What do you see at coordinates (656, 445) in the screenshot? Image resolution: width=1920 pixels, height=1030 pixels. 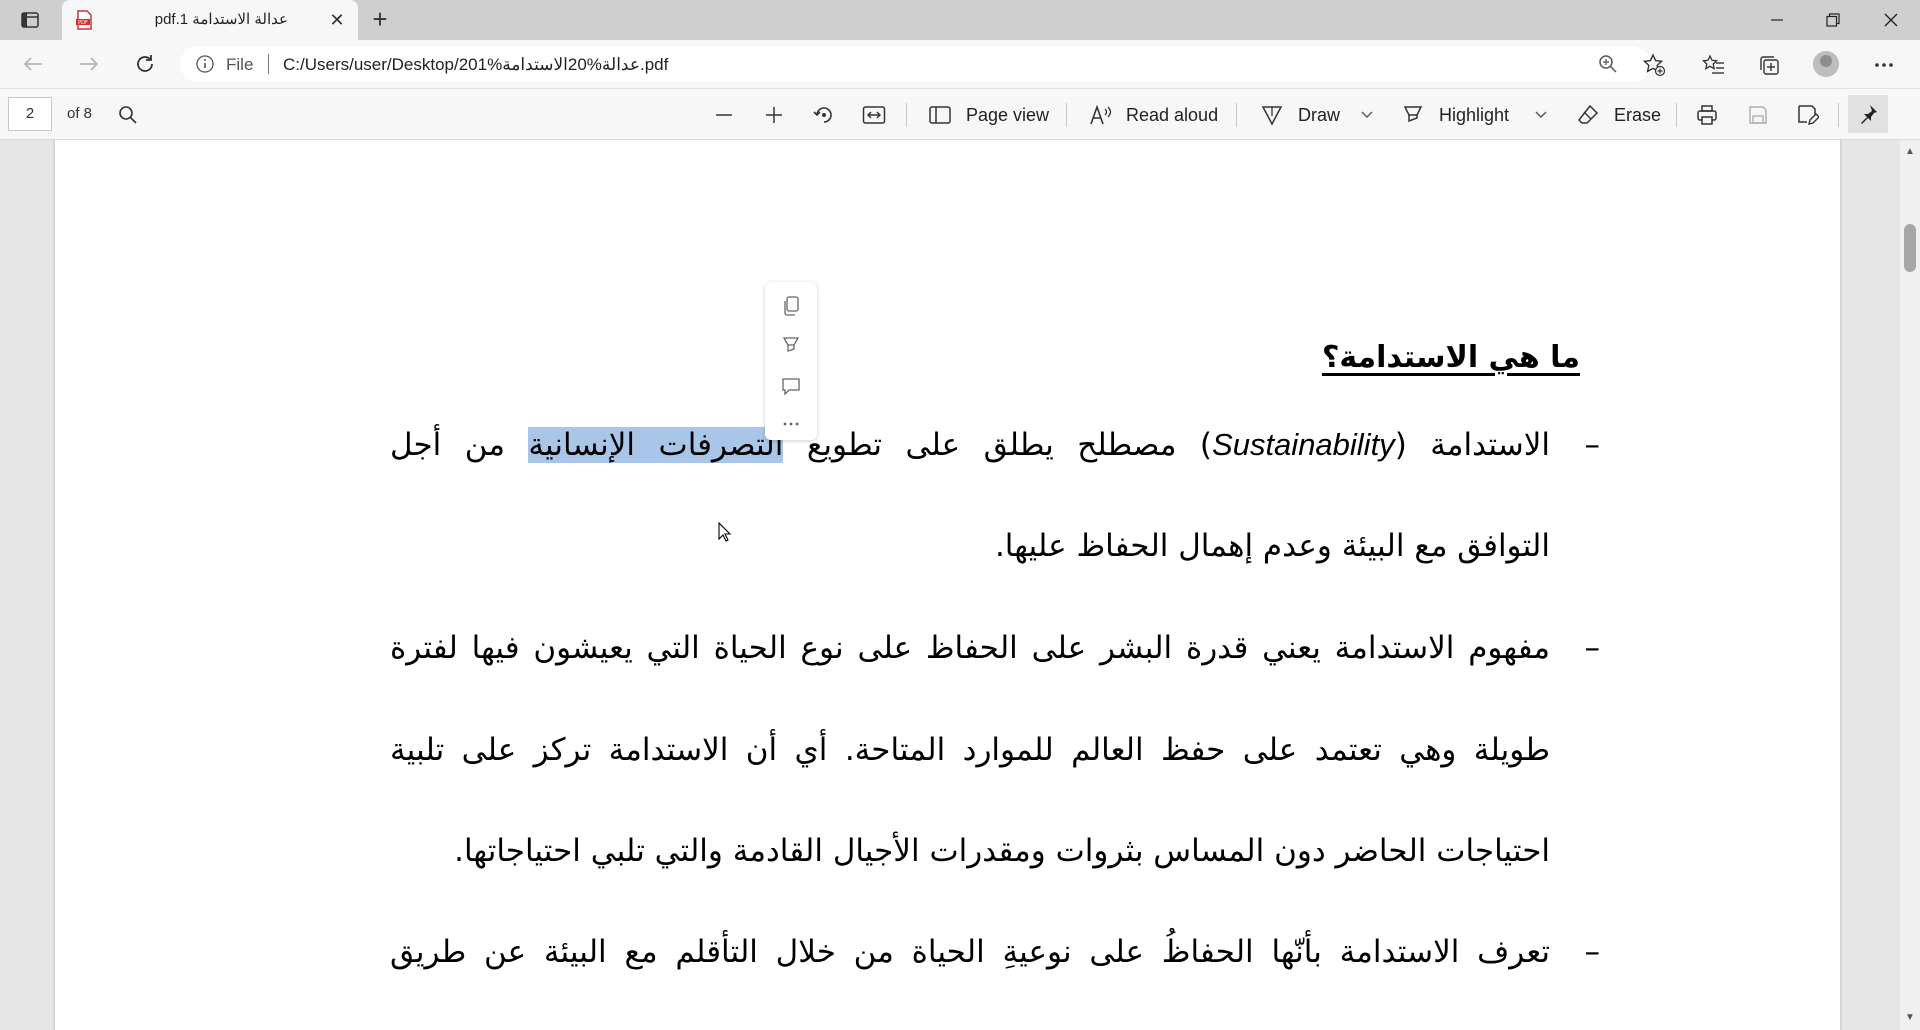 I see `selected-text: التصرفات الإنسانية` at bounding box center [656, 445].